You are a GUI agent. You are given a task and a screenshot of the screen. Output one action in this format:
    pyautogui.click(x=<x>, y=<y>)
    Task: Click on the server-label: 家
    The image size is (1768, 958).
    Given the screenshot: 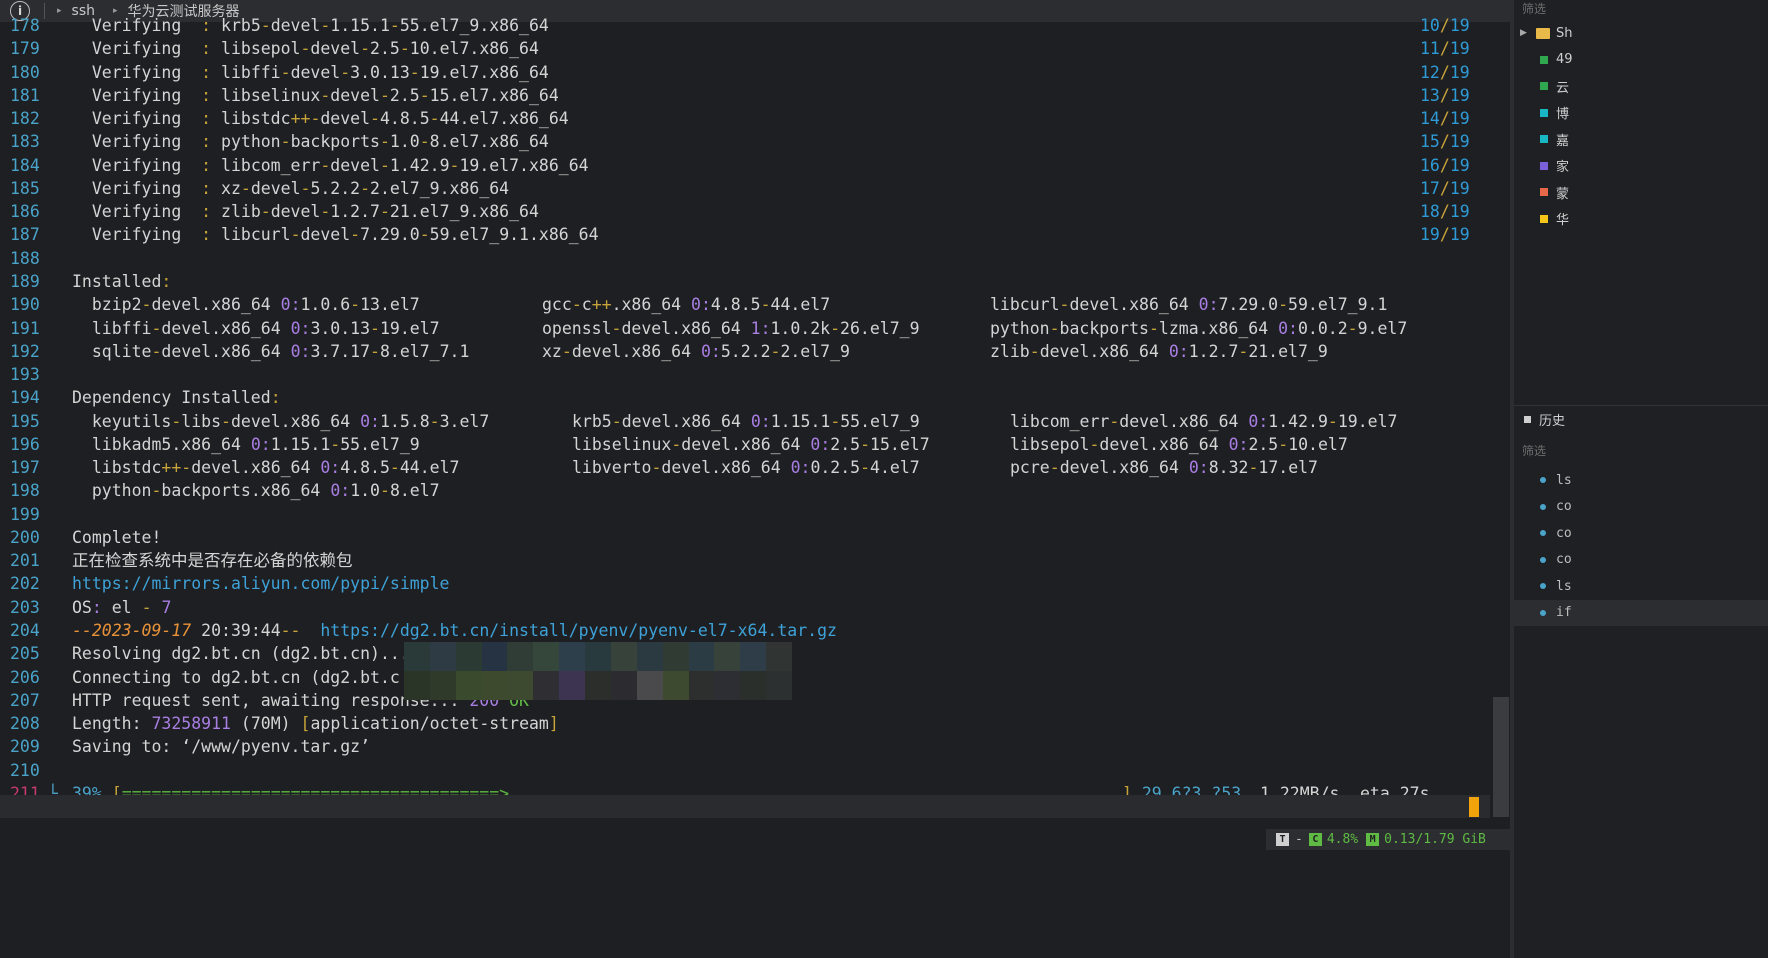 What is the action you would take?
    pyautogui.click(x=1563, y=167)
    